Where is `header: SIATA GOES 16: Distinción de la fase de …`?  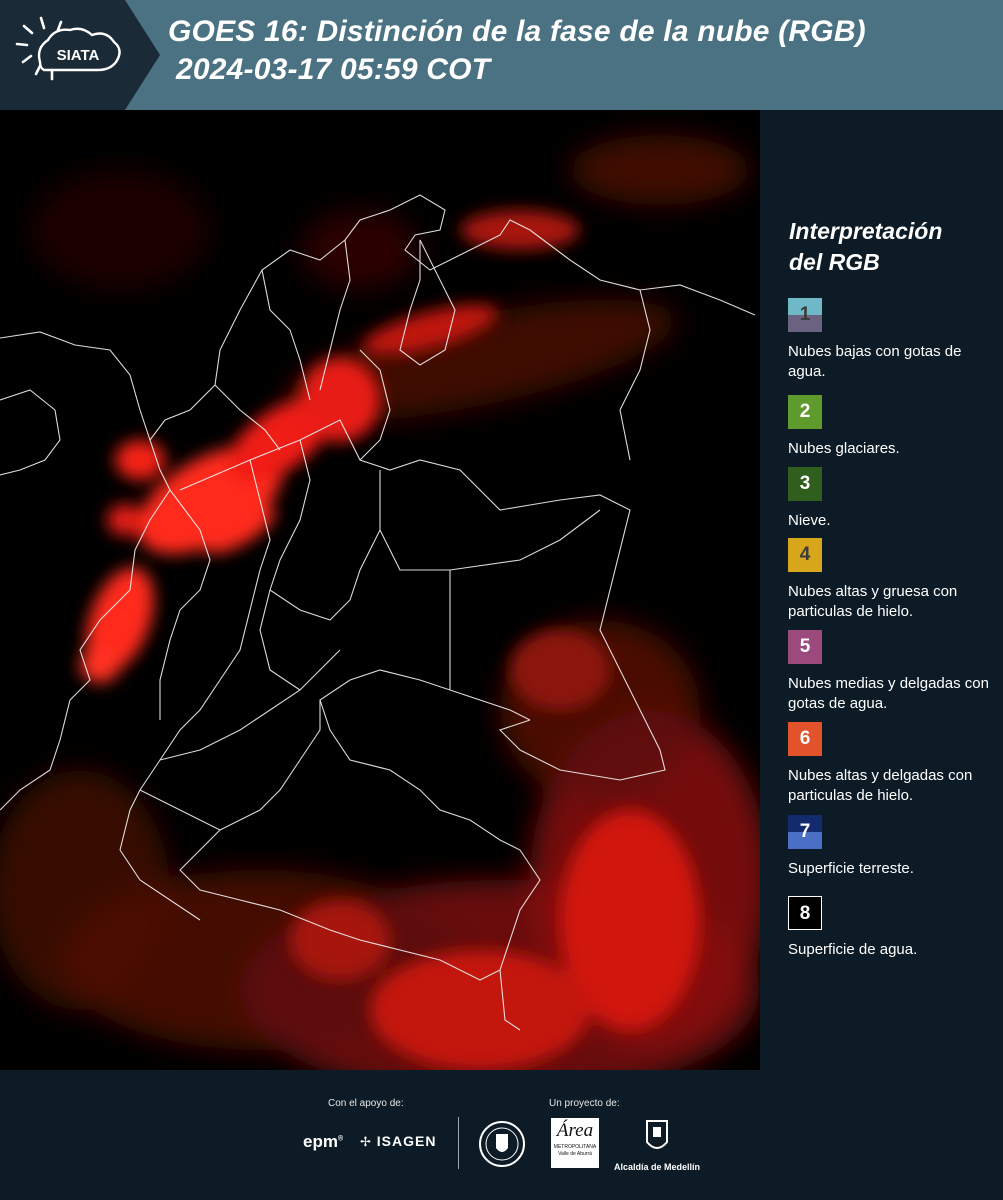 header: SIATA GOES 16: Distinción de la fase de … is located at coordinates (501, 55).